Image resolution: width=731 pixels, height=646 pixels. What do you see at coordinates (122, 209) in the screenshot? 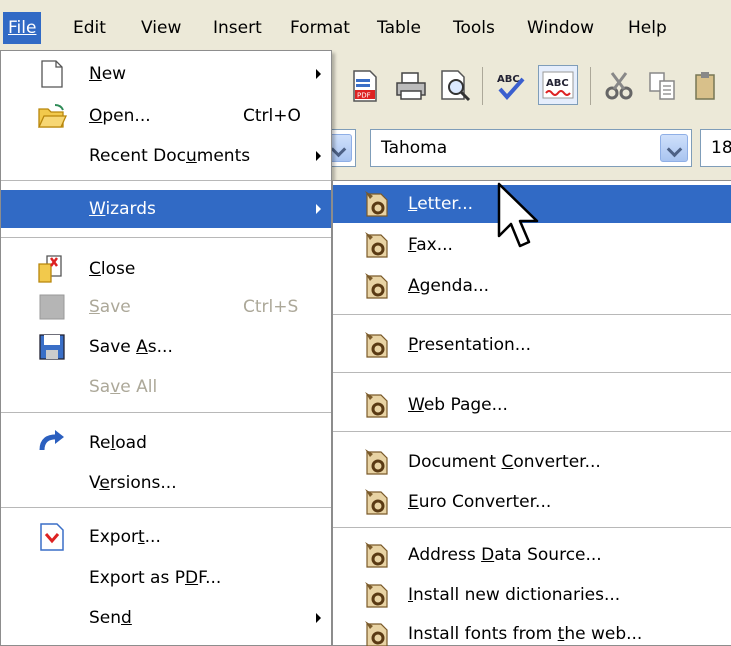
I see `file-menu-wizards-label: Wizards` at bounding box center [122, 209].